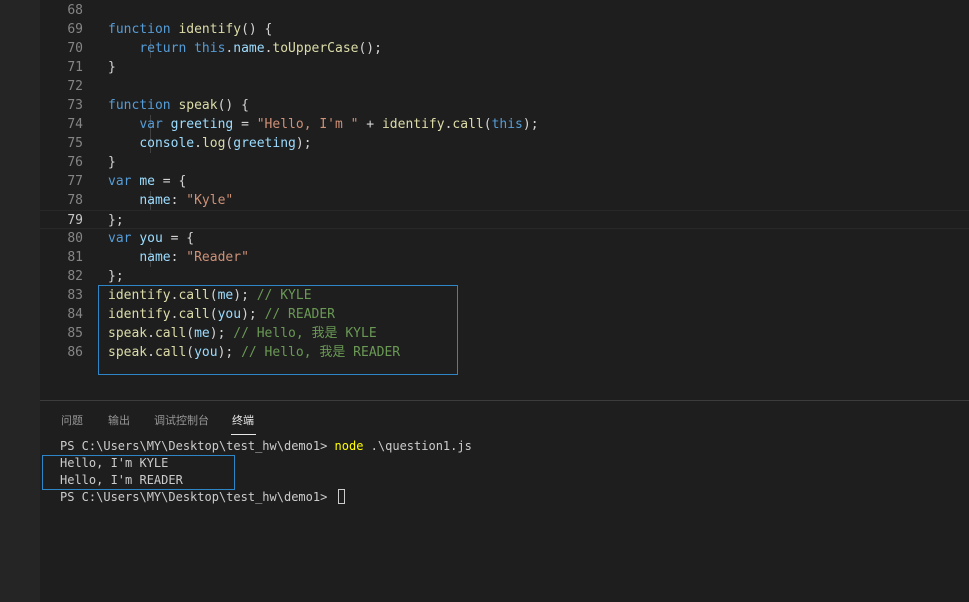  I want to click on code-line: 68, so click(504, 10).